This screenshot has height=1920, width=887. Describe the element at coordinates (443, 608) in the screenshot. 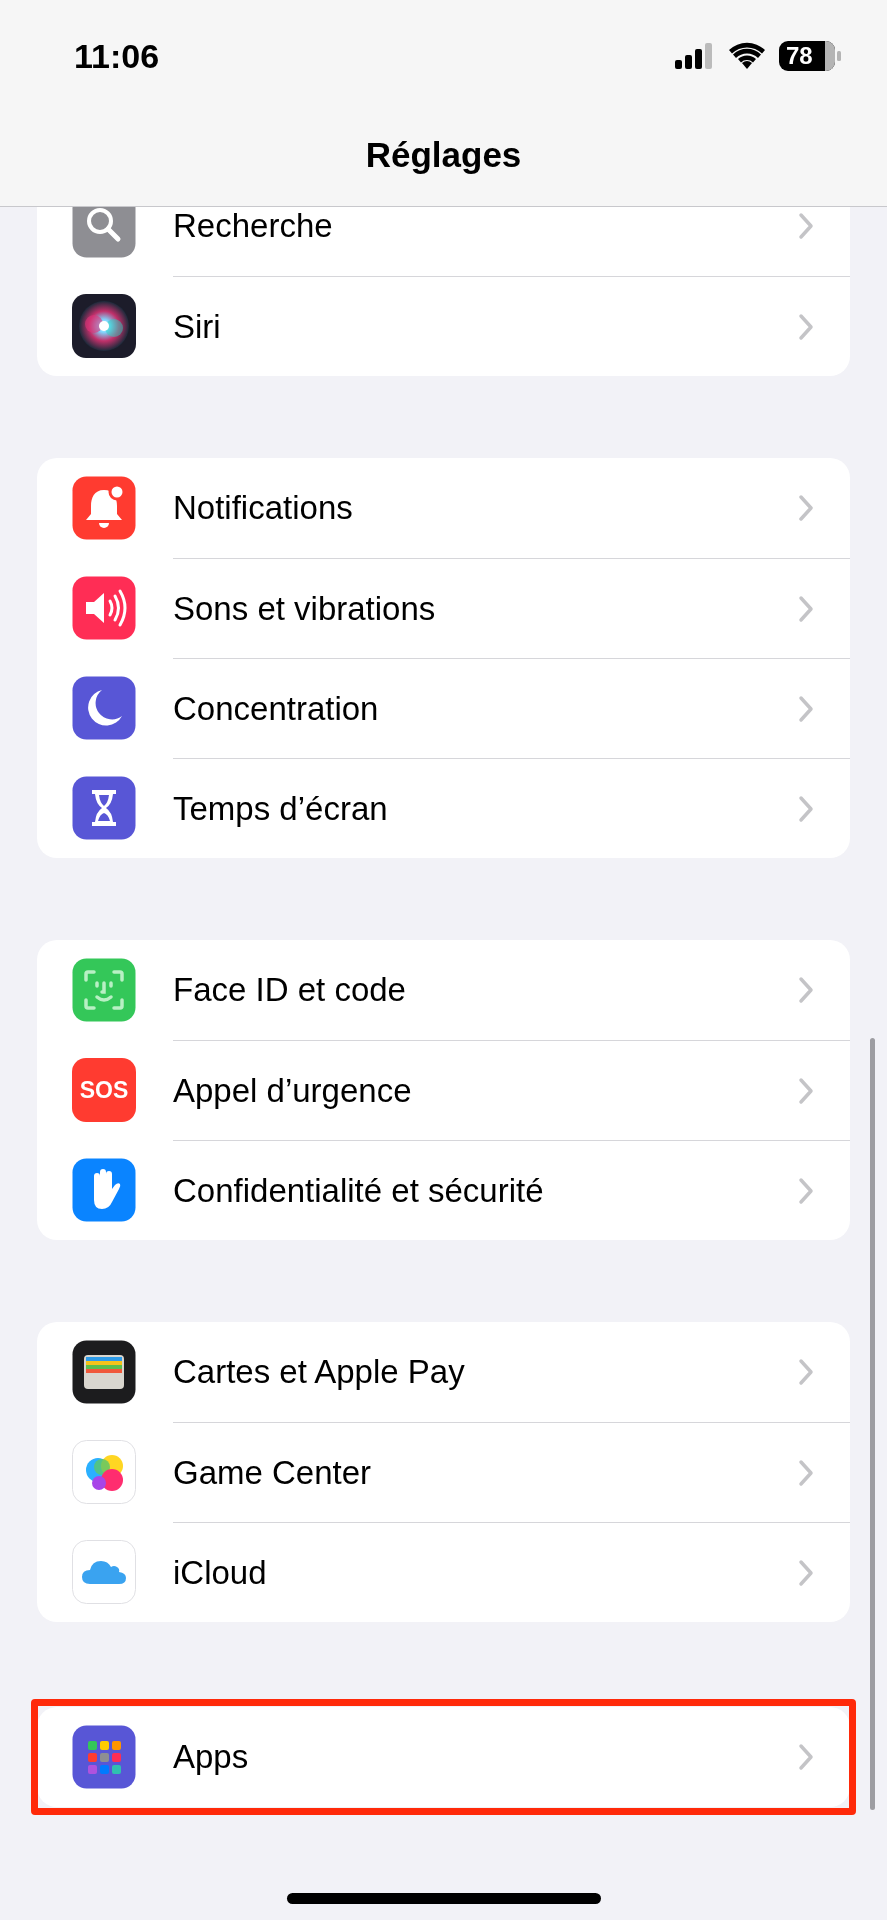

I see `settings-row: Sons et vibrations` at that location.